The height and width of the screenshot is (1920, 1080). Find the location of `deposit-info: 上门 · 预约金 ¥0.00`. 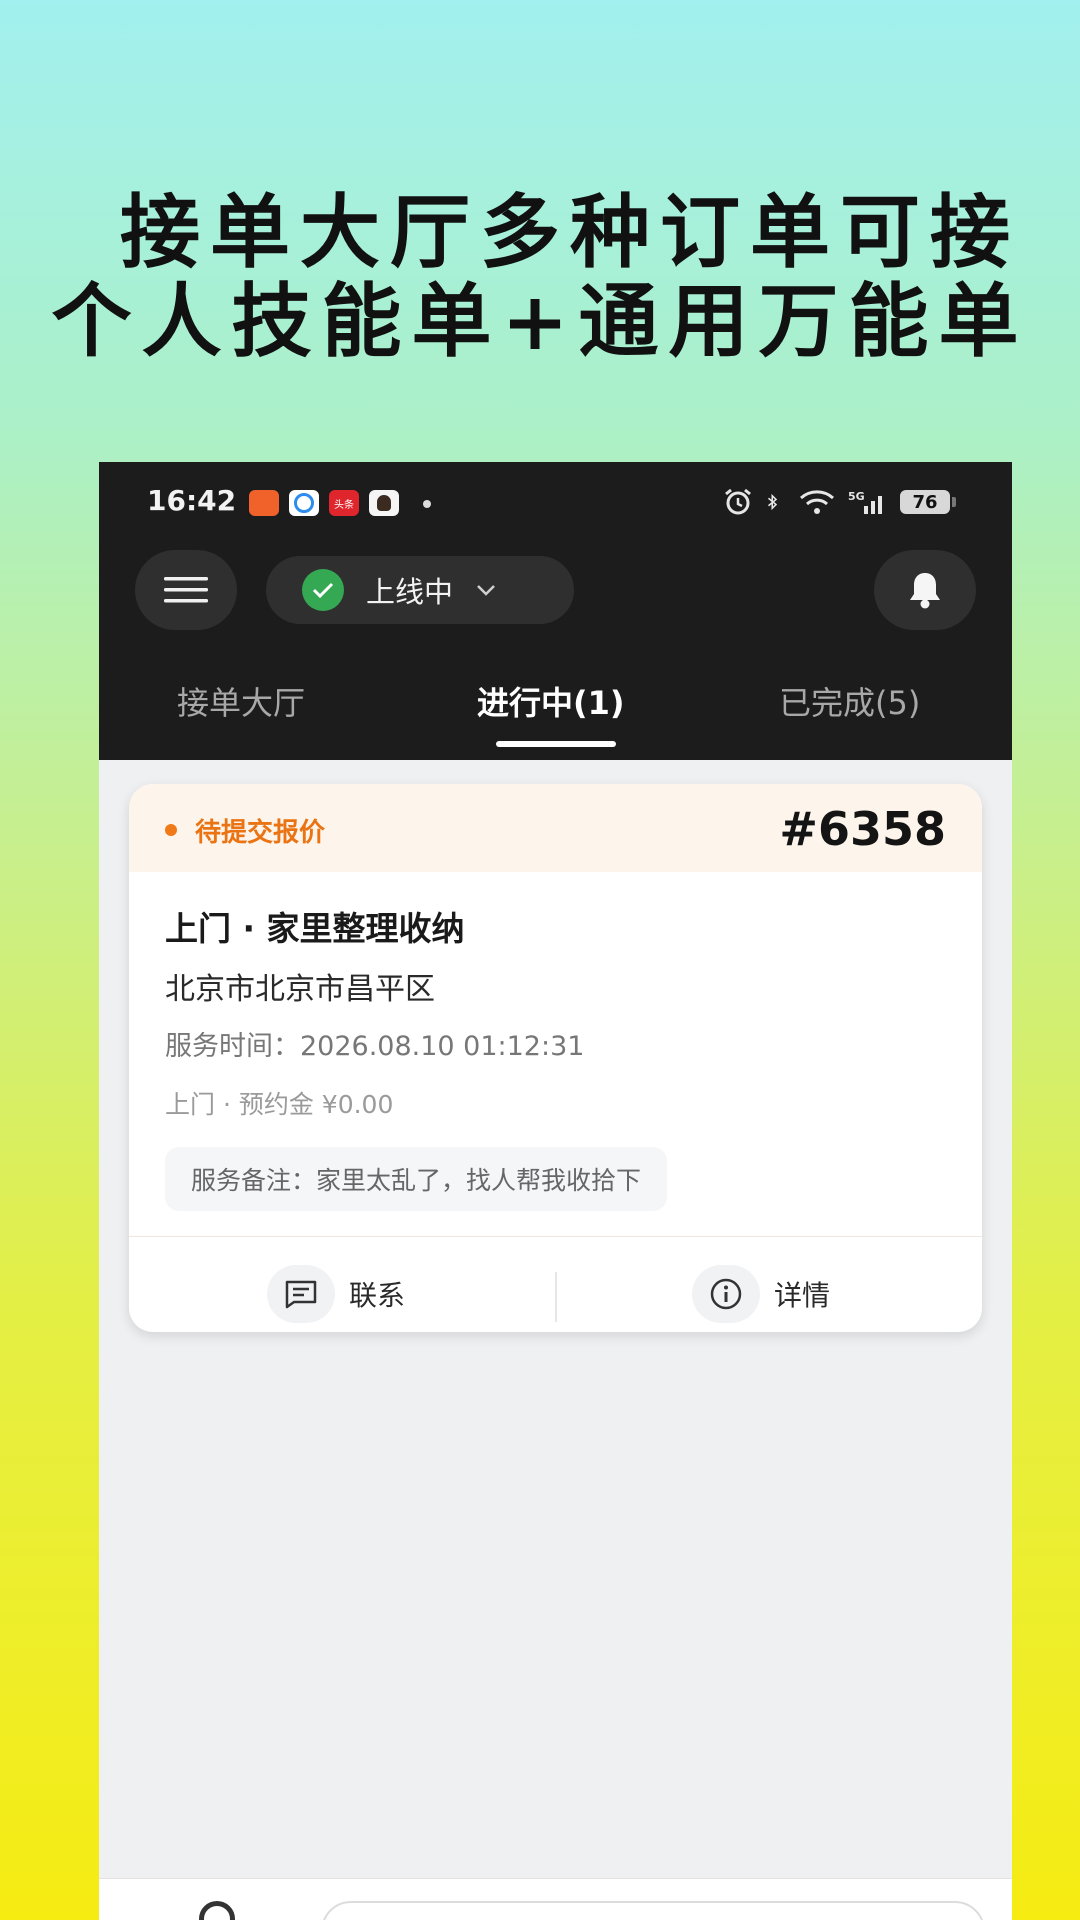

deposit-info: 上门 · 预约金 ¥0.00 is located at coordinates (279, 1104).